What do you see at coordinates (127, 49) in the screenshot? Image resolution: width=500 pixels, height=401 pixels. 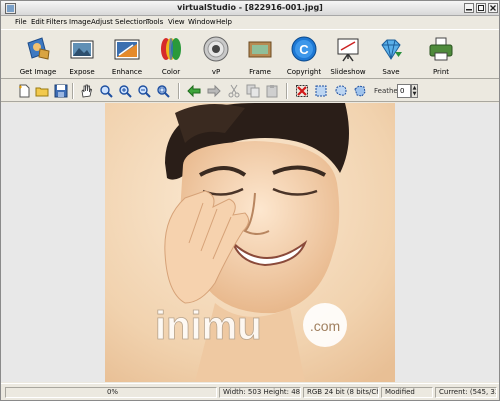 I see `enhance-icon` at bounding box center [127, 49].